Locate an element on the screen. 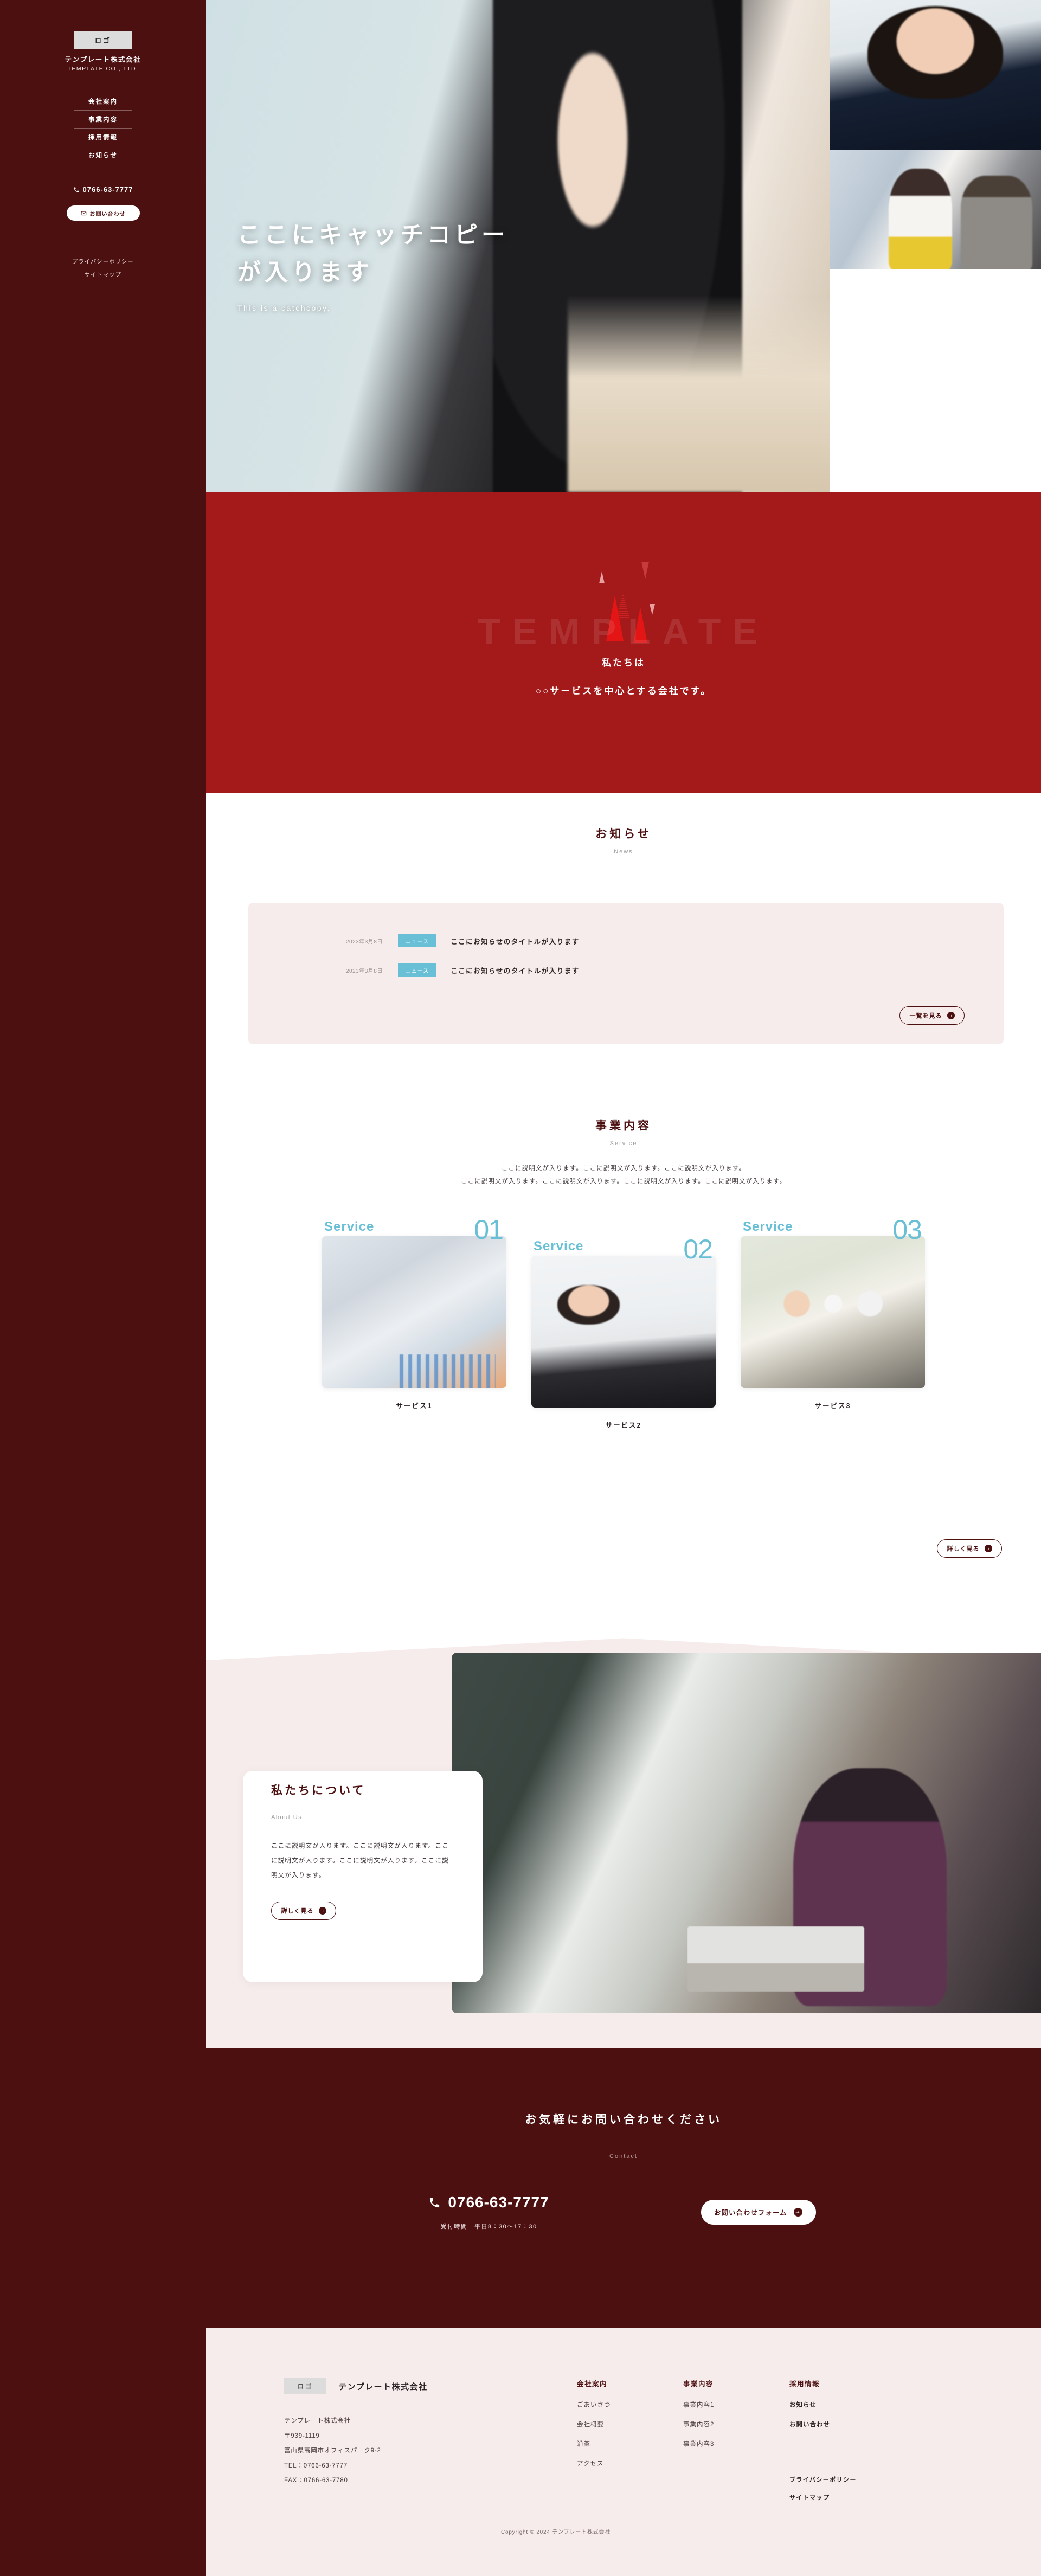 This screenshot has height=2576, width=1041. sidebar-contact-button: お問い合わせ is located at coordinates (103, 213).